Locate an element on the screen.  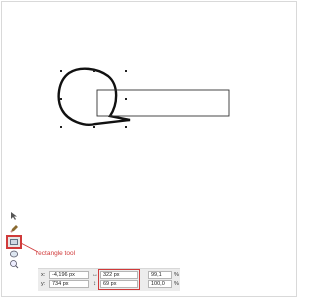
height-arrow-icon: ↕ is located at coordinates (94, 284).